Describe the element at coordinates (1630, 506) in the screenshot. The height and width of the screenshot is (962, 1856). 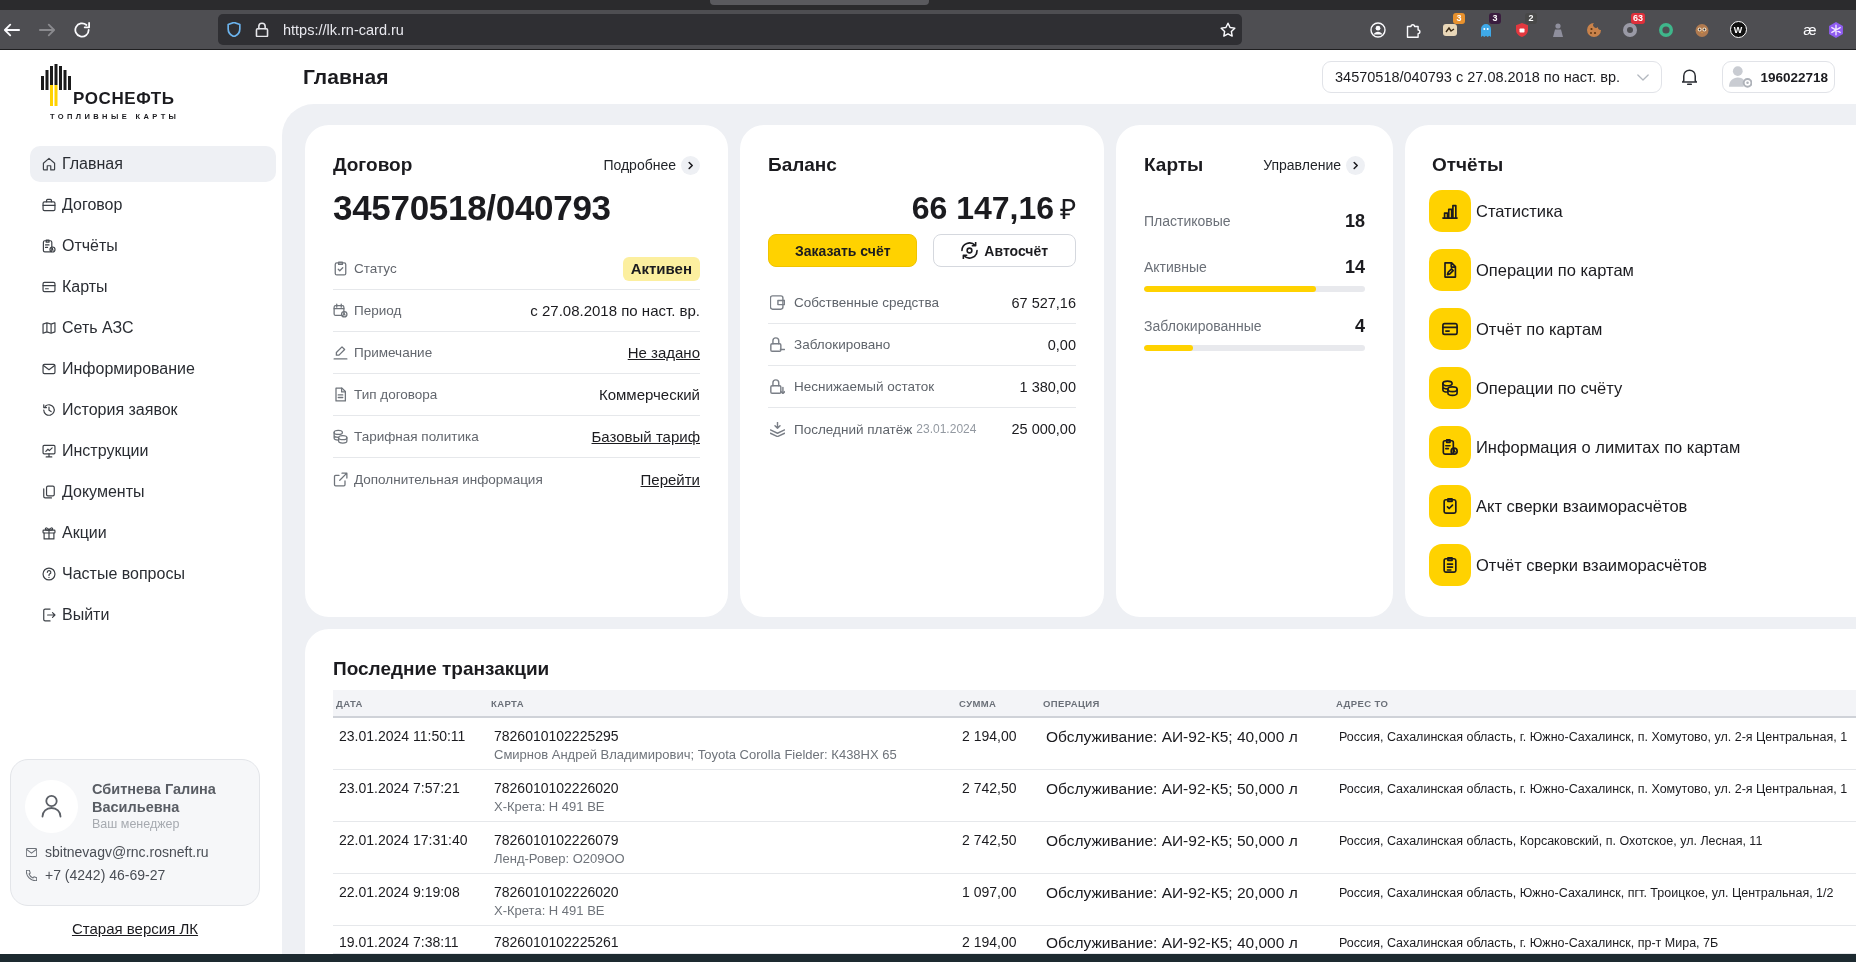
I see `report-link: Акт сверки взаиморасчётов` at that location.